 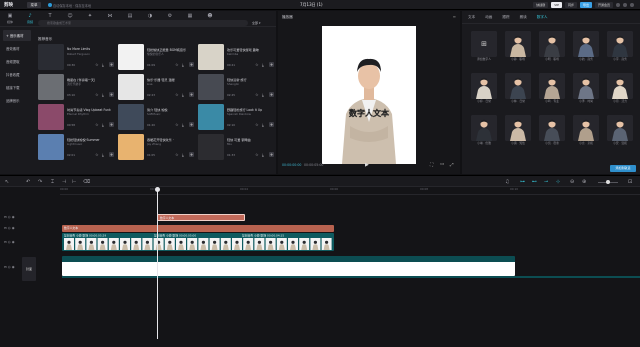 I want to click on sidebar-item: 音频提取, so click(x=17, y=61).